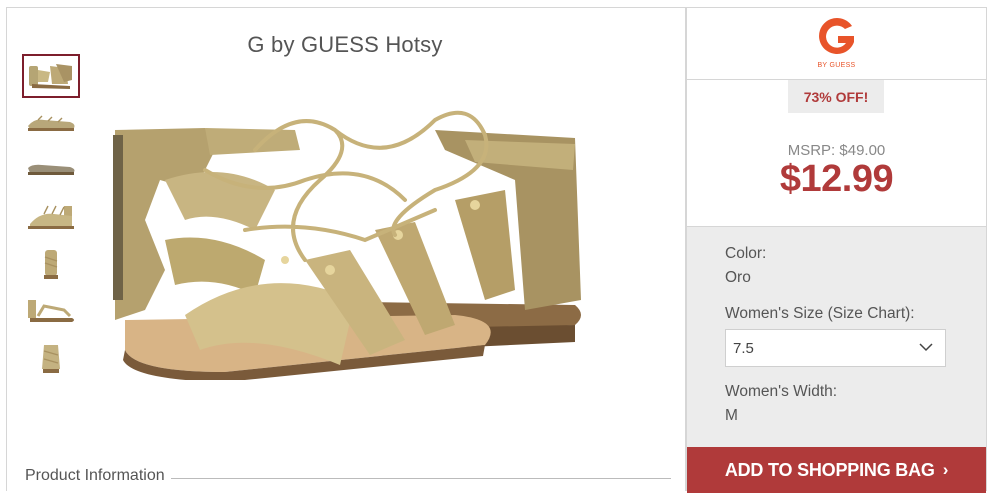  Describe the element at coordinates (348, 476) in the screenshot. I see `product-information-section: Product Information` at that location.